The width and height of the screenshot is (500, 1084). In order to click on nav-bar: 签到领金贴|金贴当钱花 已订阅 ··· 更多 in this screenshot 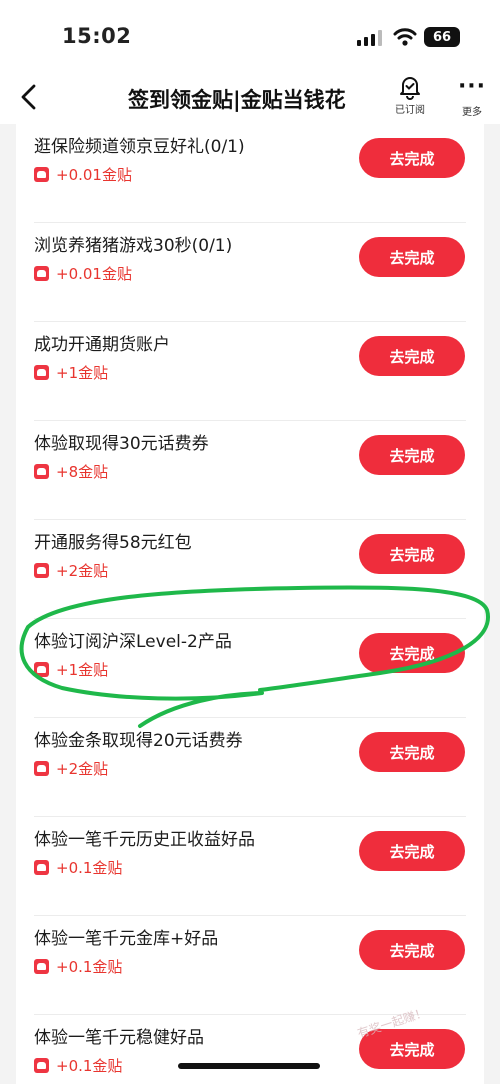, I will do `click(250, 98)`.